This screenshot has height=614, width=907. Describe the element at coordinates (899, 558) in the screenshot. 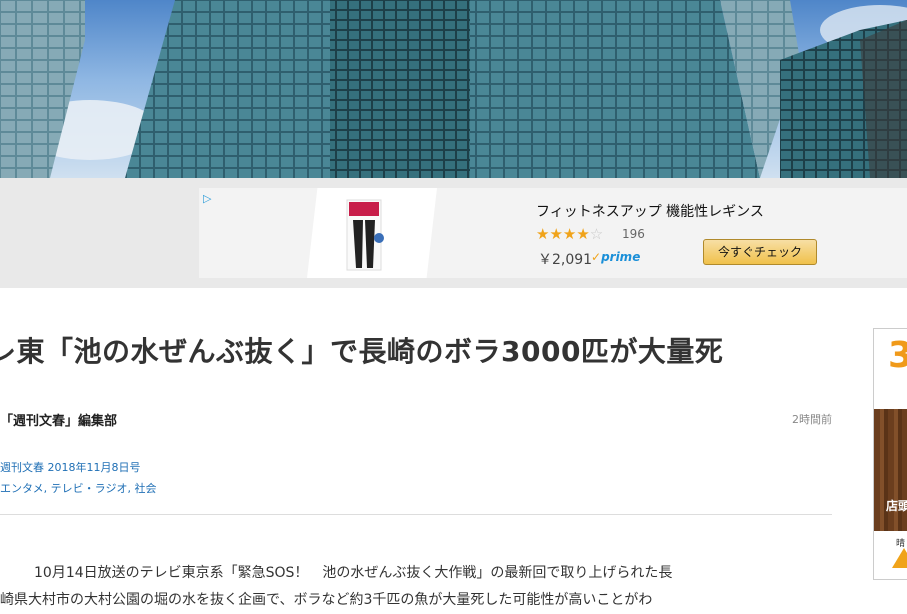

I see `sidebar-logo-icon` at that location.